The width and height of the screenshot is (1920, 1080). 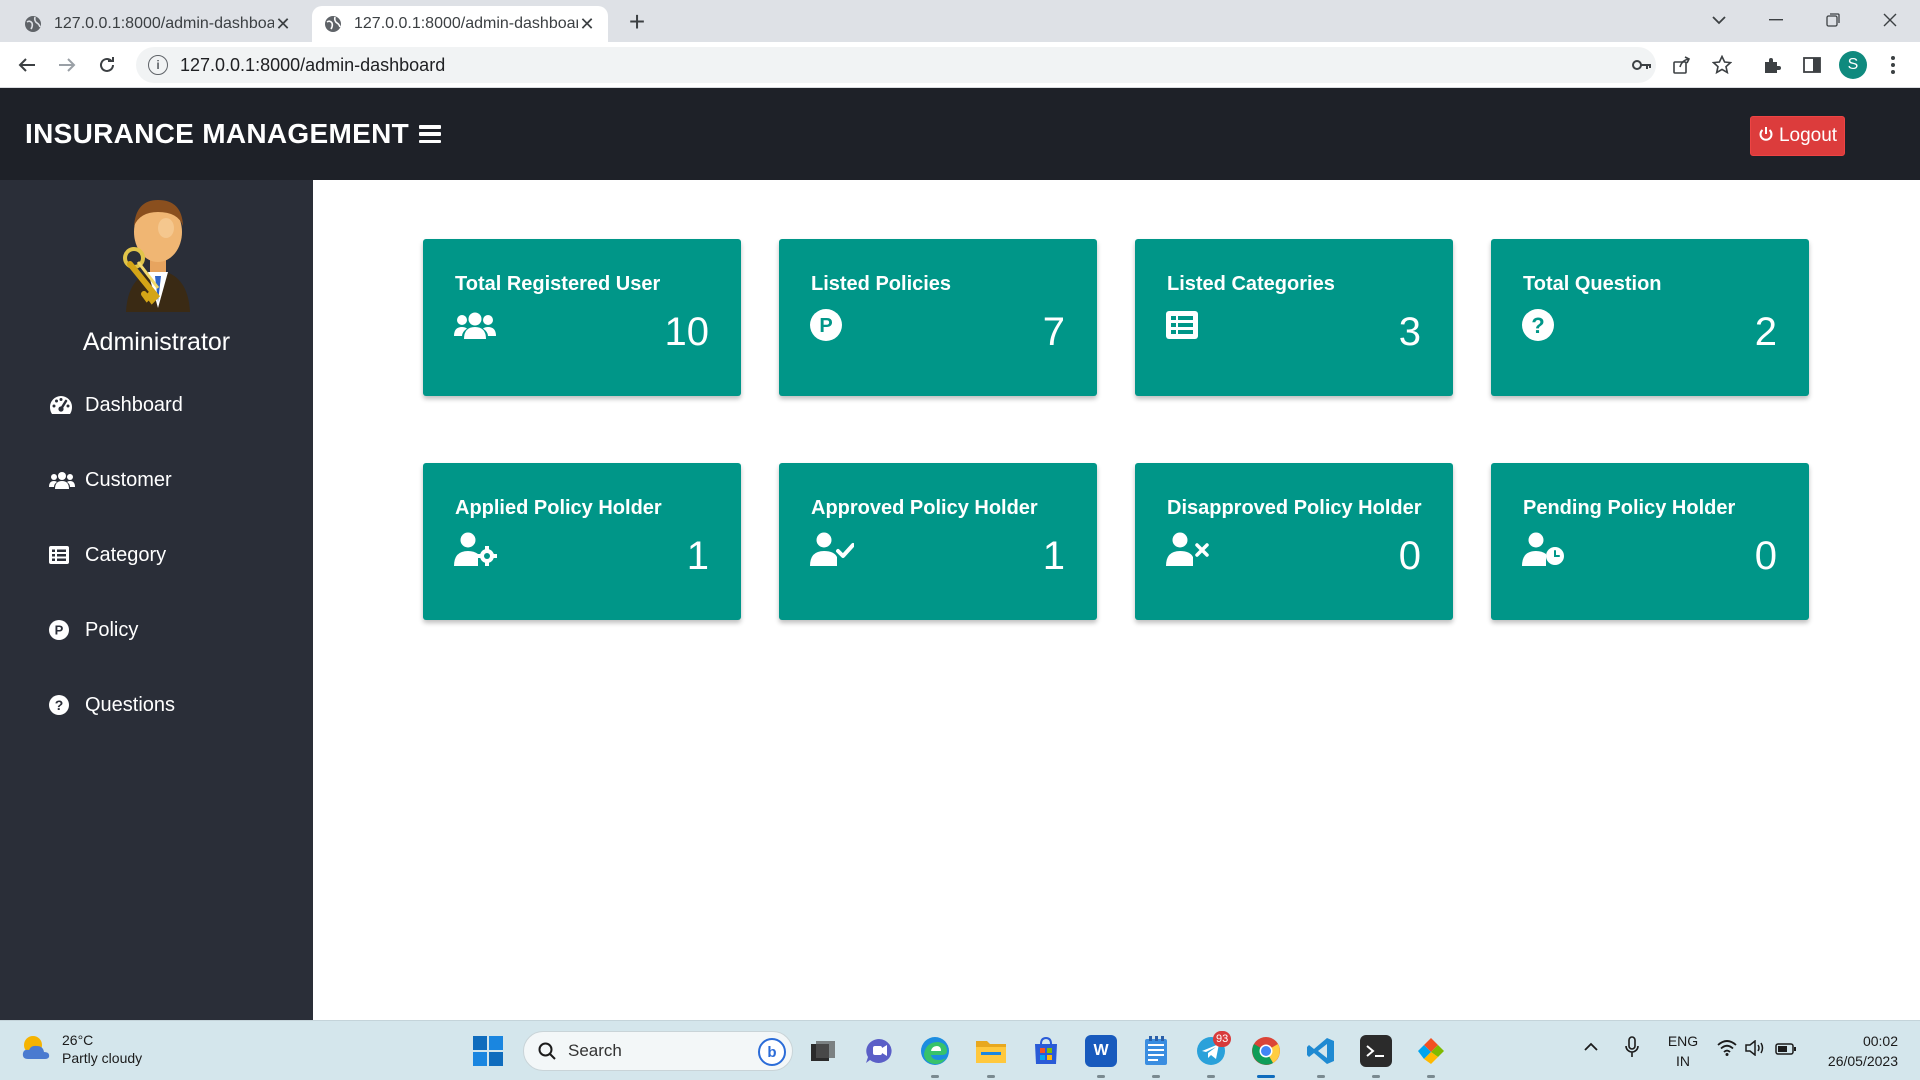 What do you see at coordinates (1188, 549) in the screenshot?
I see `user-times-icon` at bounding box center [1188, 549].